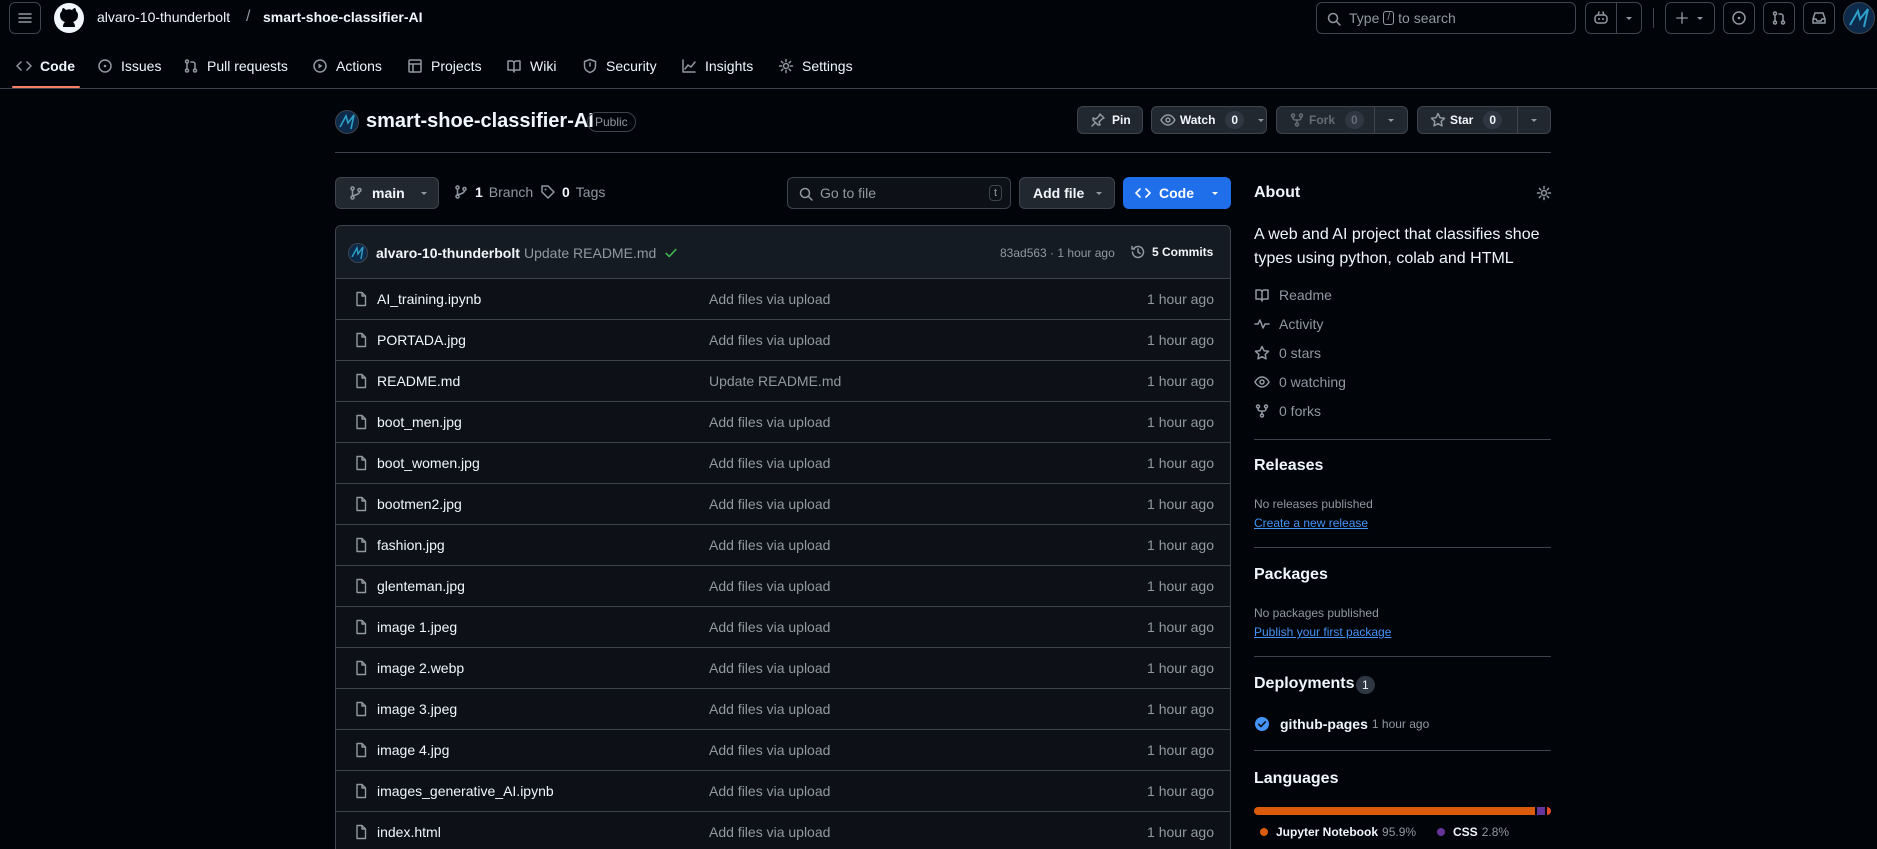 The width and height of the screenshot is (1877, 849). I want to click on file-name: image 2.webp, so click(420, 668).